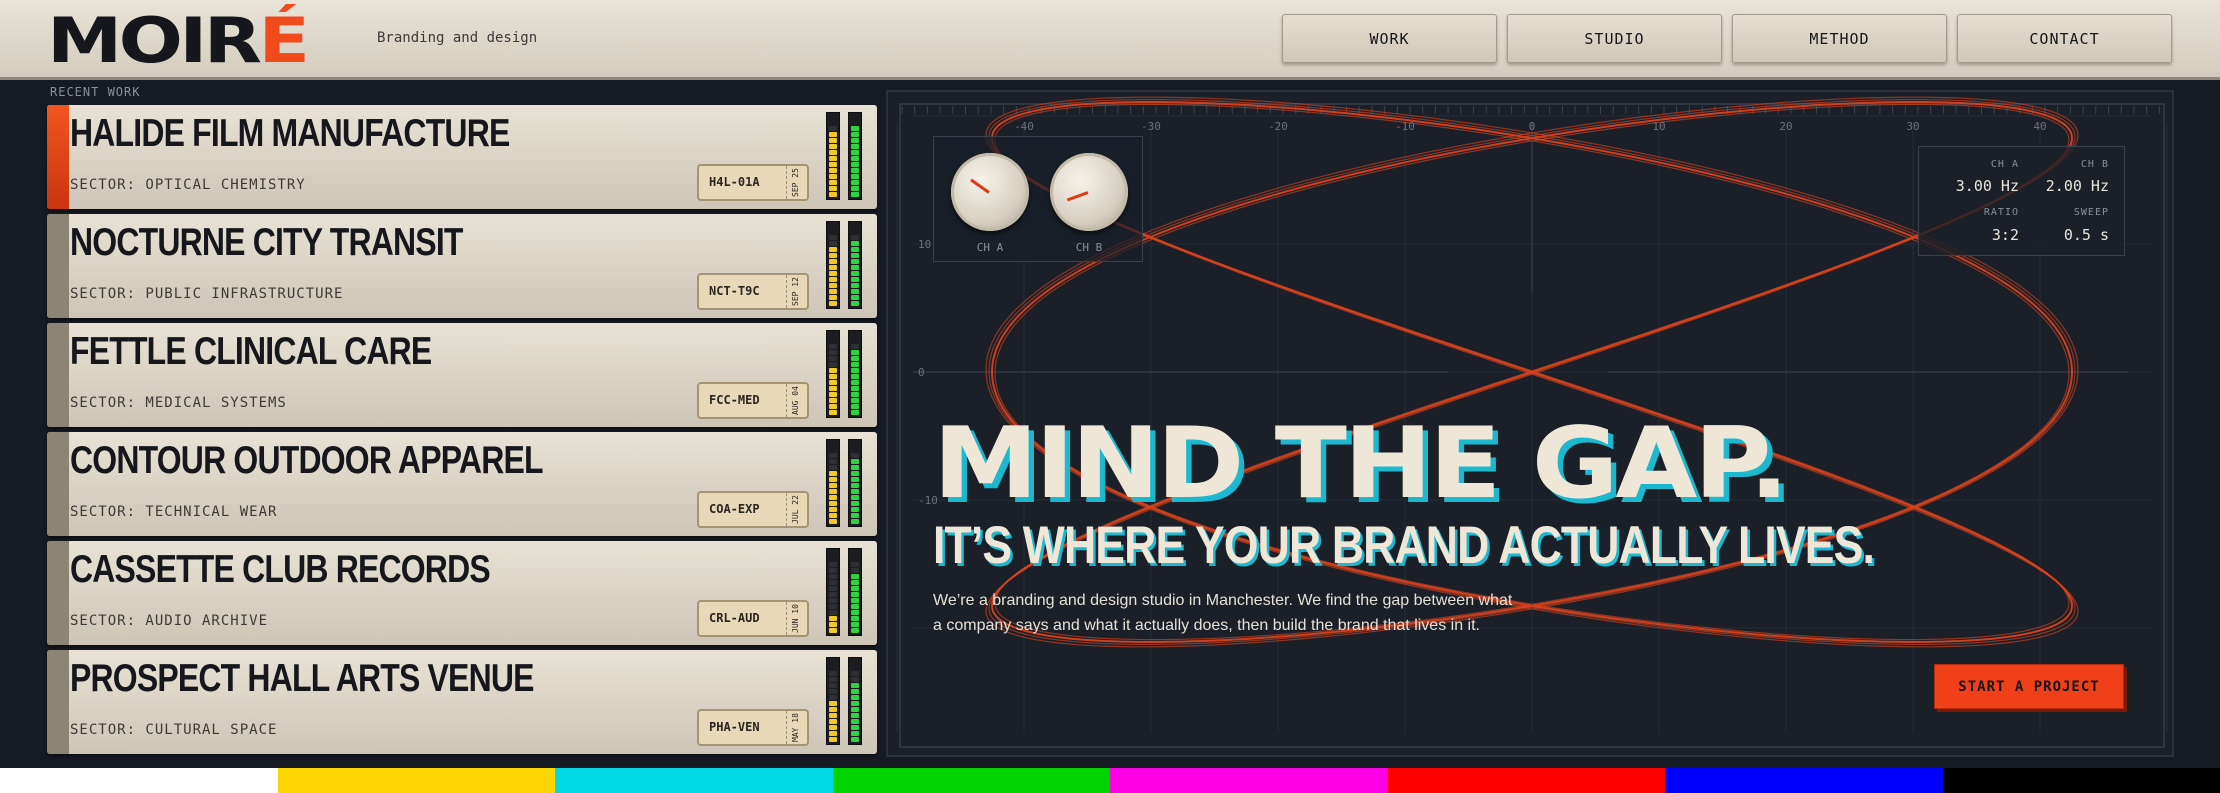 This screenshot has width=2220, height=793. I want to click on ch-b-value: 2.00 Hz, so click(2077, 186).